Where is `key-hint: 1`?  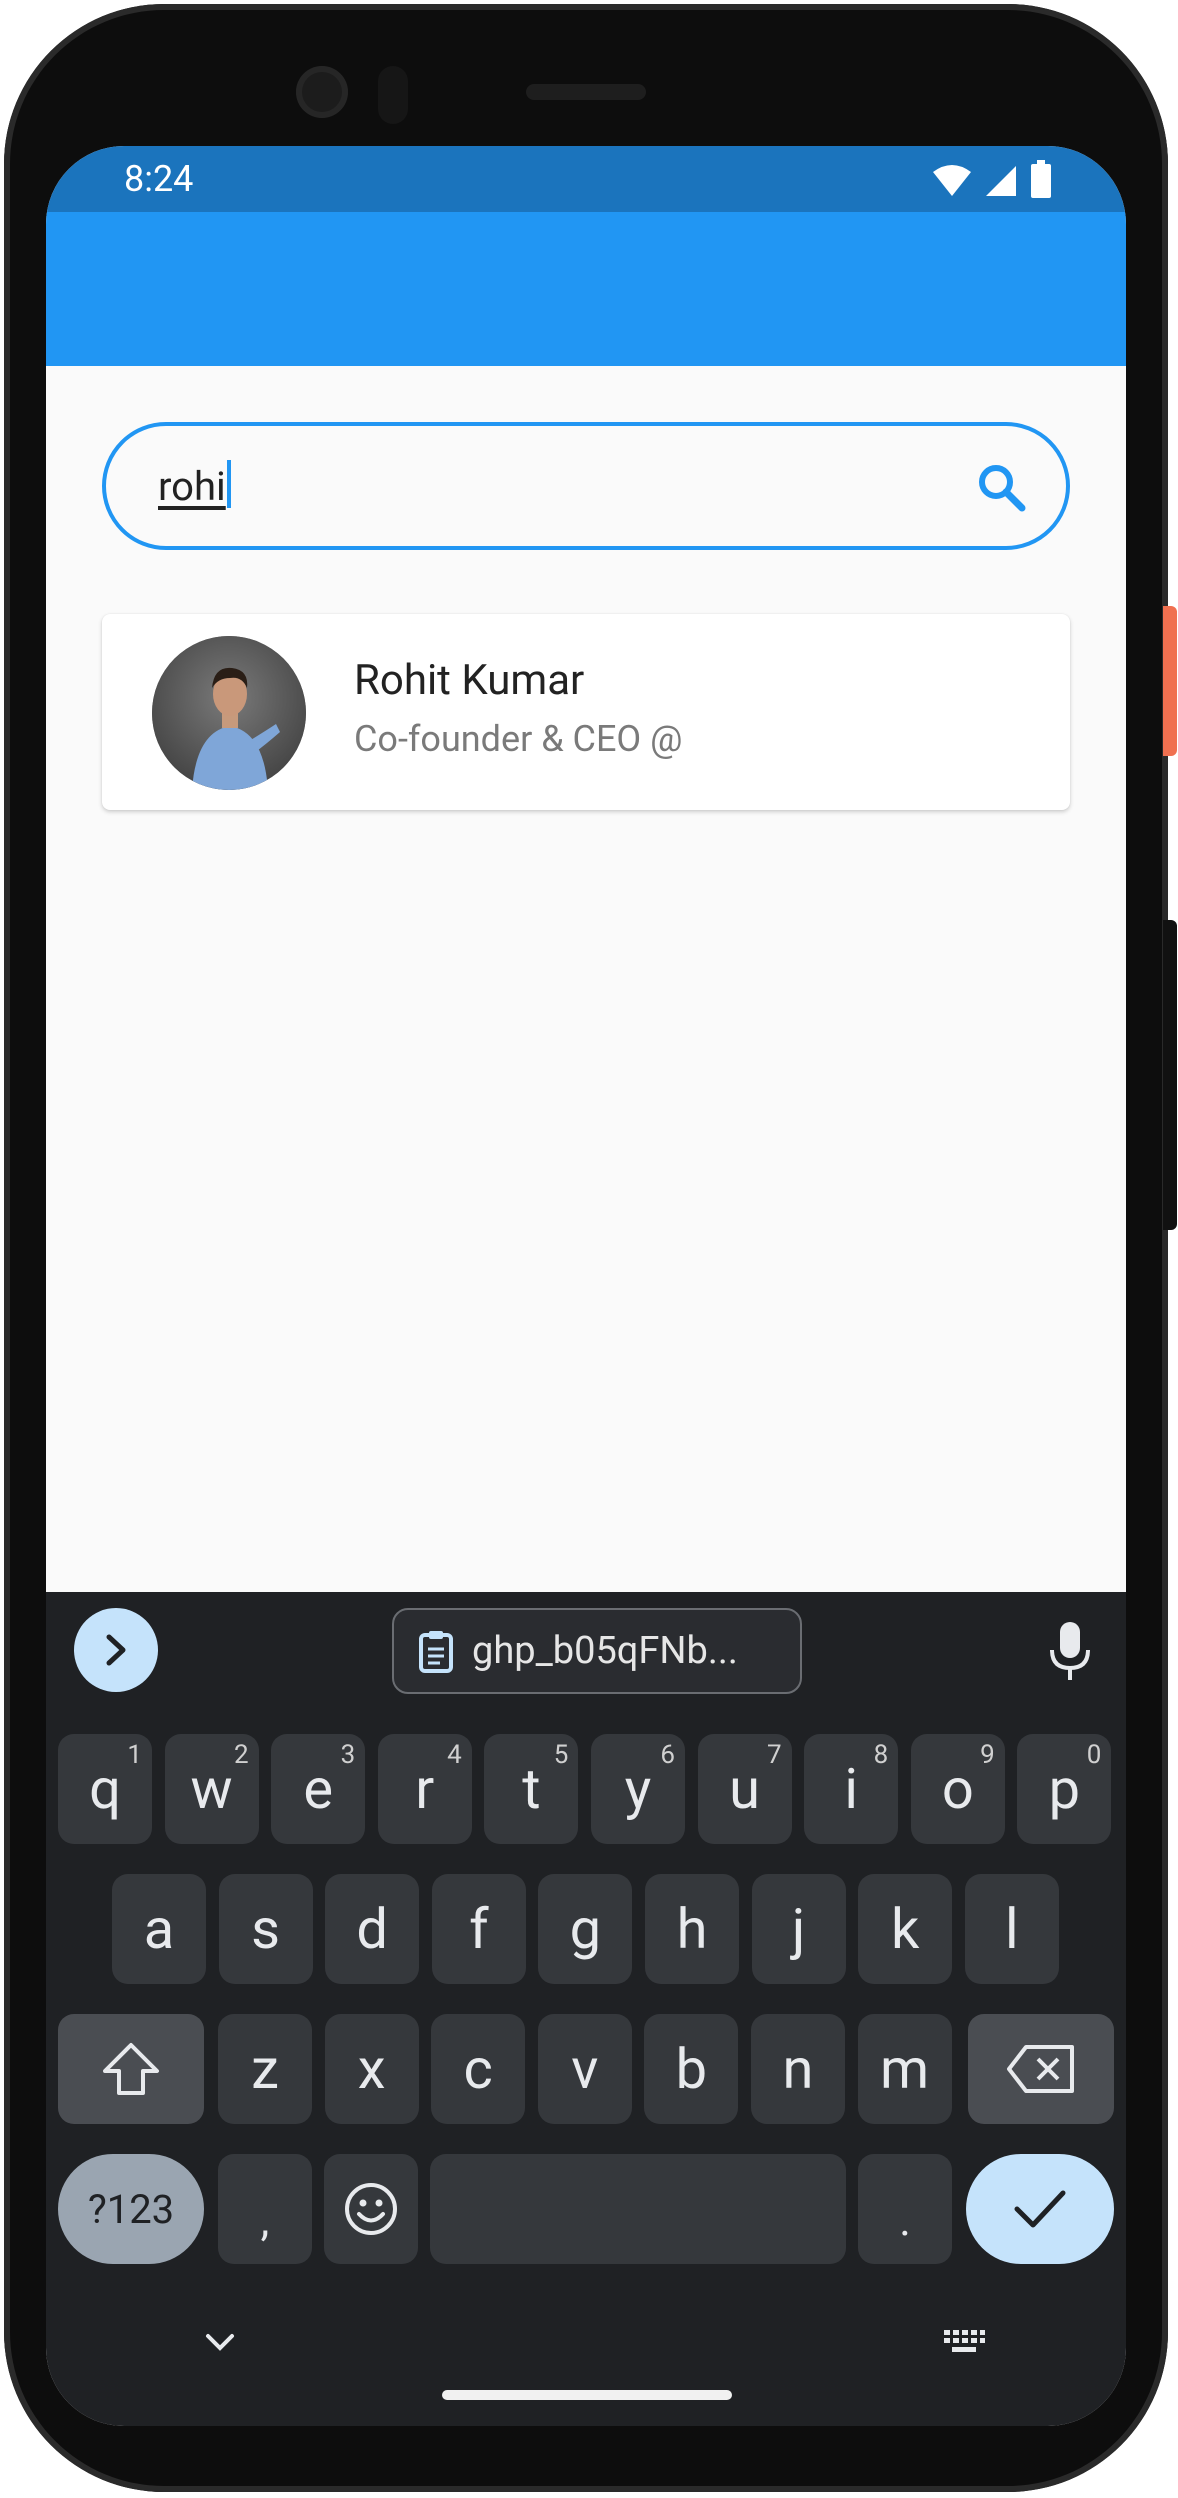 key-hint: 1 is located at coordinates (134, 1755).